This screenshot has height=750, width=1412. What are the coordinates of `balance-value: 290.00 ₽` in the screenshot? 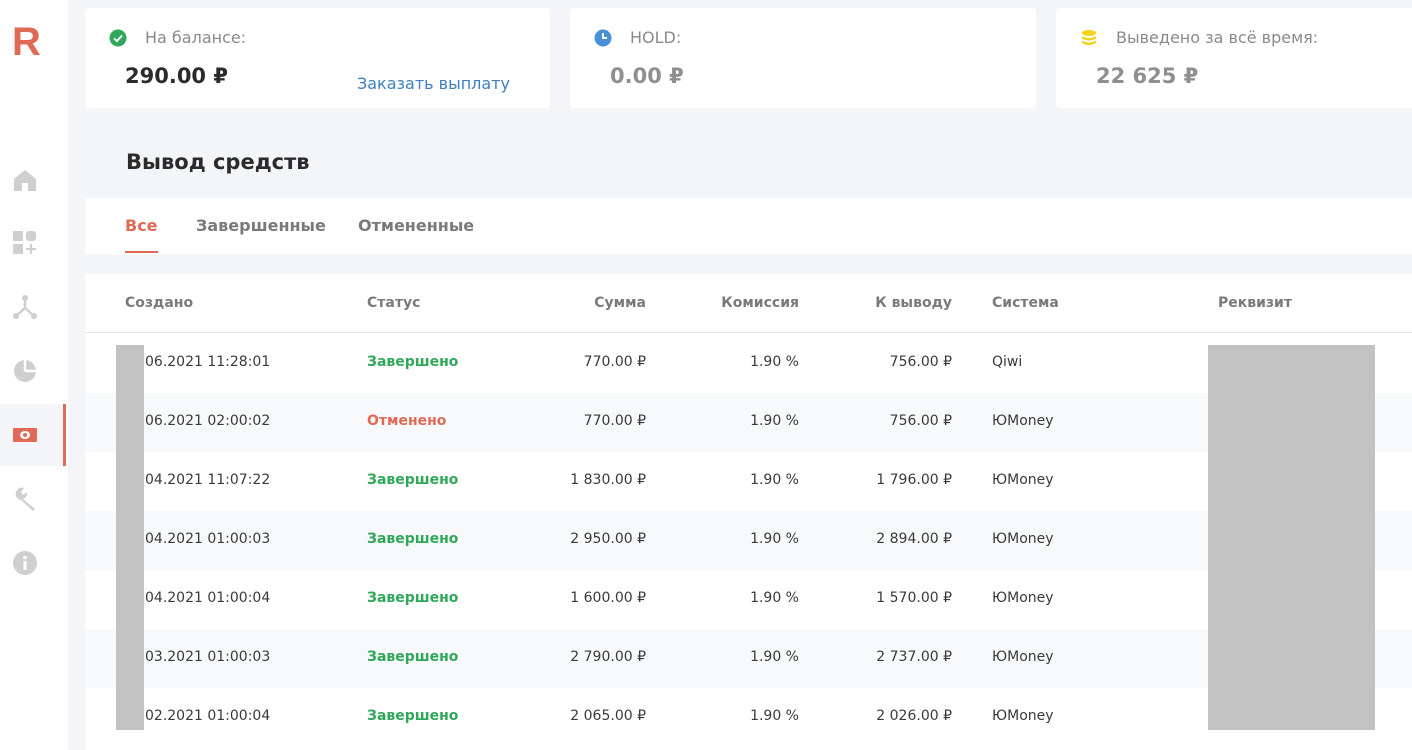 It's located at (176, 76).